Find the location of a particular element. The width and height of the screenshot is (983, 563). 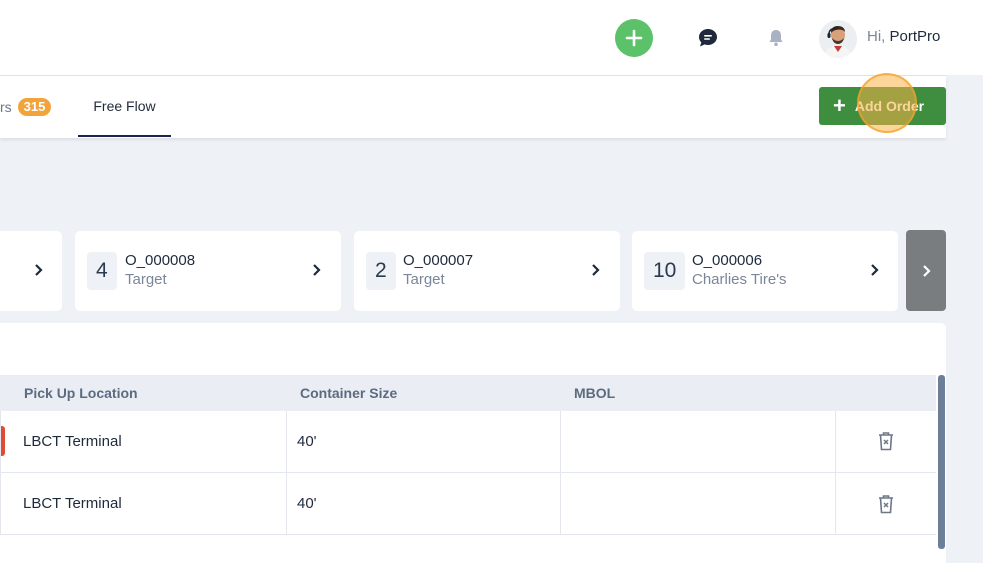

tab-free-flow-label: Free Flow is located at coordinates (124, 105).